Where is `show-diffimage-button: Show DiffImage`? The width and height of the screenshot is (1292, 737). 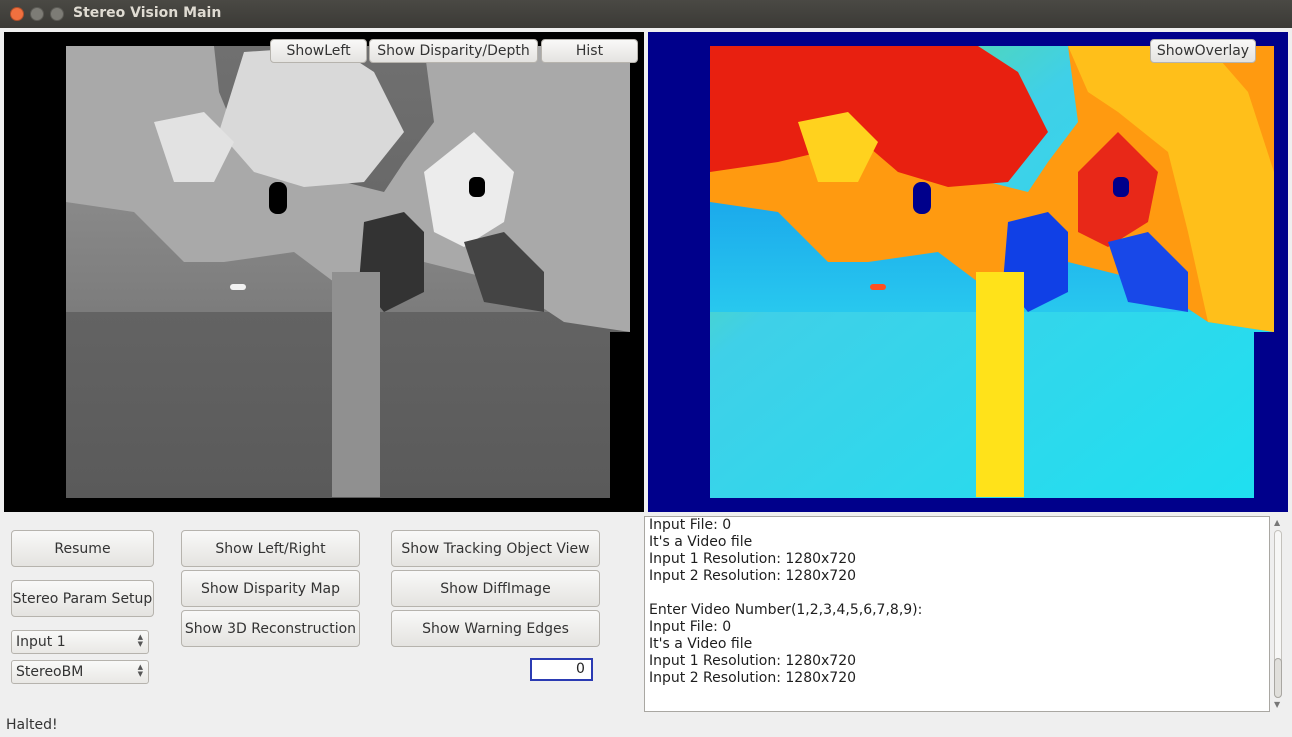
show-diffimage-button: Show DiffImage is located at coordinates (495, 588).